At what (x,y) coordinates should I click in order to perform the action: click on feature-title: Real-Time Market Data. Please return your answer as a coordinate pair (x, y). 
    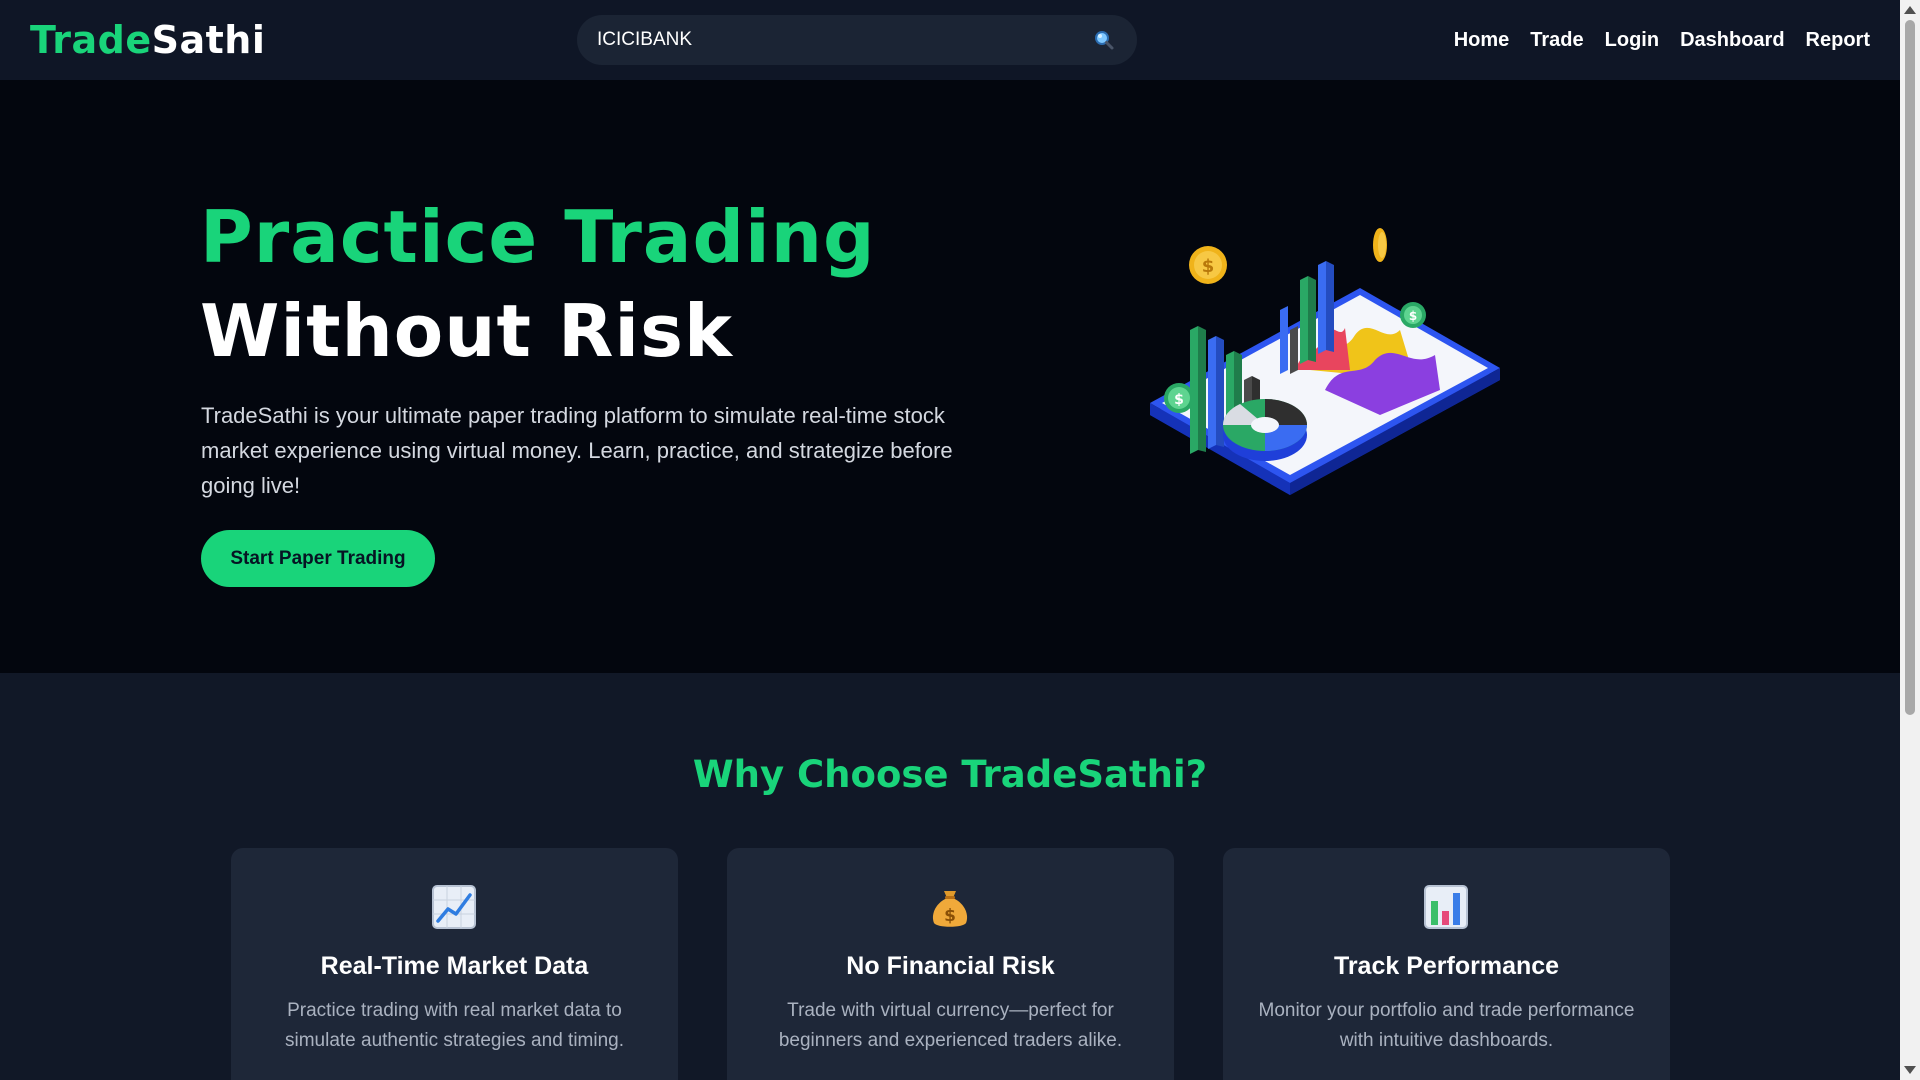
    Looking at the image, I should click on (454, 966).